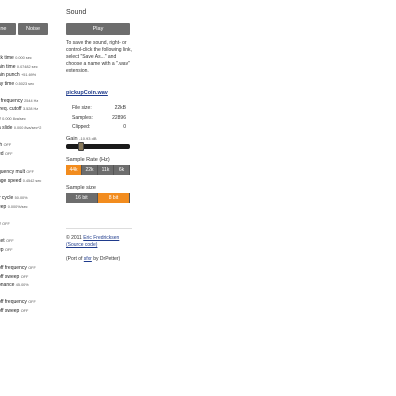 This screenshot has height=396, width=396. Describe the element at coordinates (11, 109) in the screenshot. I see `param-label: freq. cutoff` at that location.